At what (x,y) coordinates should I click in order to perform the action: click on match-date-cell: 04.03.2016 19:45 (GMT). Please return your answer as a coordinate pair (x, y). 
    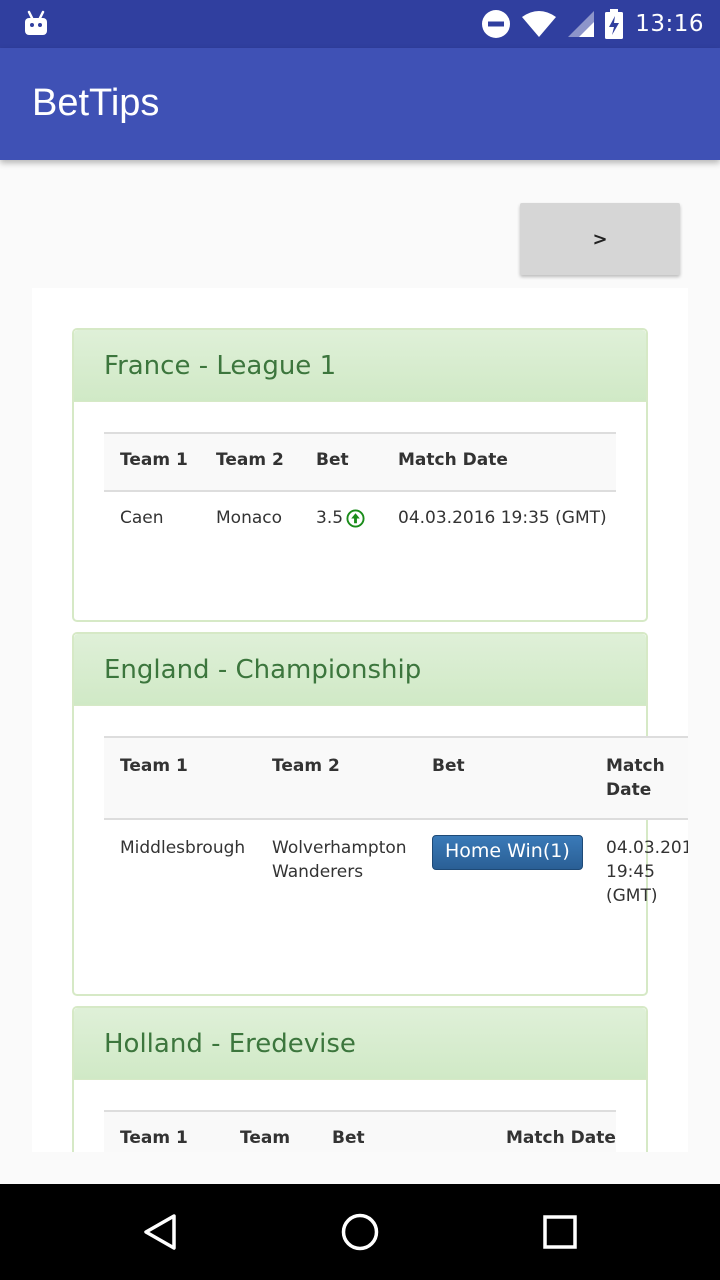
    Looking at the image, I should click on (639, 863).